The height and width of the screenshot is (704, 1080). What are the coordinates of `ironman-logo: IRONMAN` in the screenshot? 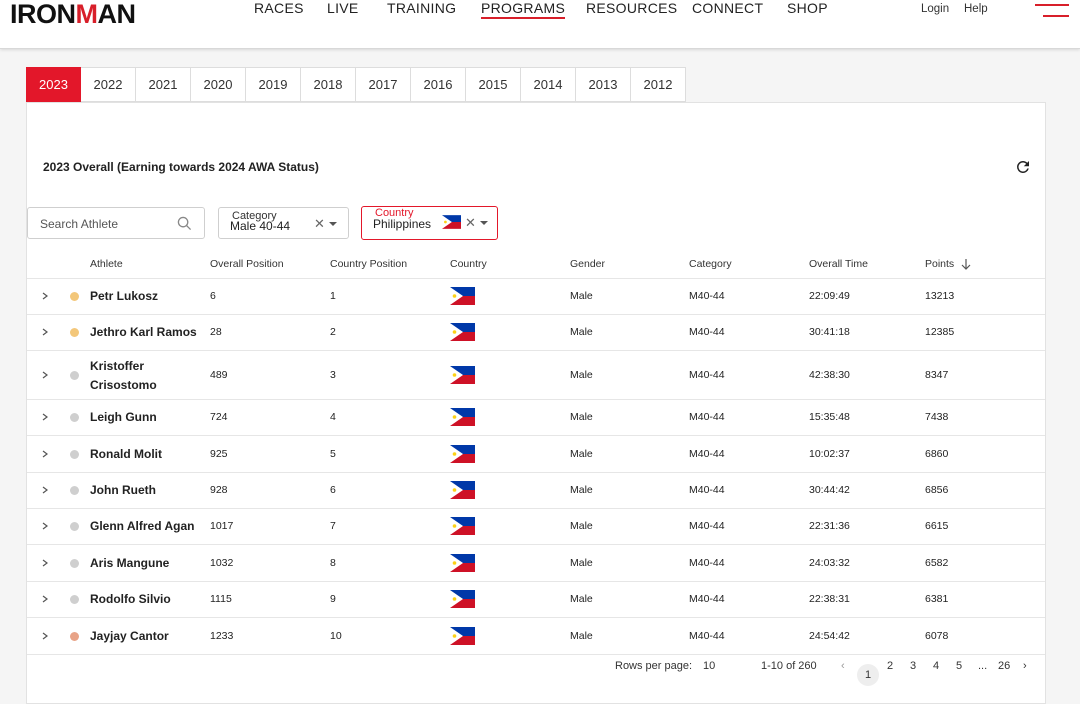 It's located at (82, 13).